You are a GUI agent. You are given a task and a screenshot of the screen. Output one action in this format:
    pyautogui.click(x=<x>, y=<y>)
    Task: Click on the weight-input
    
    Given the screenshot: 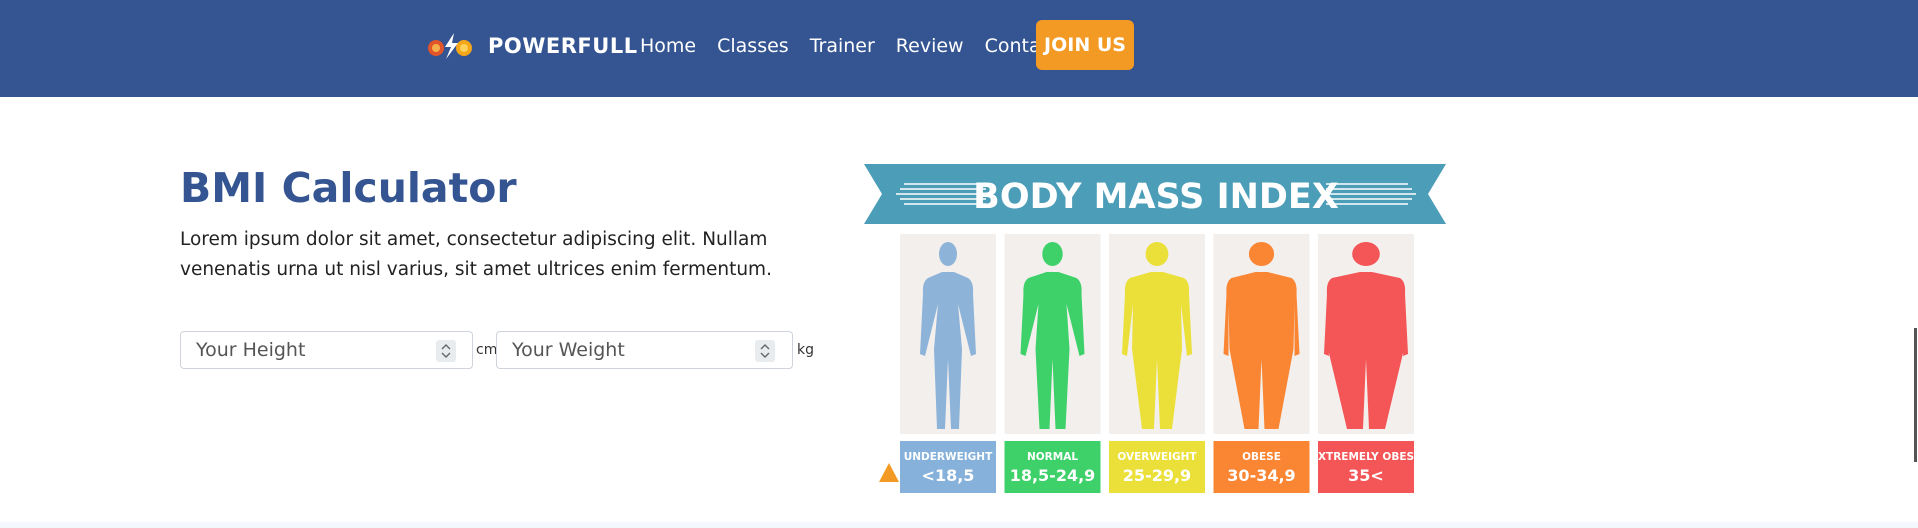 What is the action you would take?
    pyautogui.click(x=644, y=350)
    